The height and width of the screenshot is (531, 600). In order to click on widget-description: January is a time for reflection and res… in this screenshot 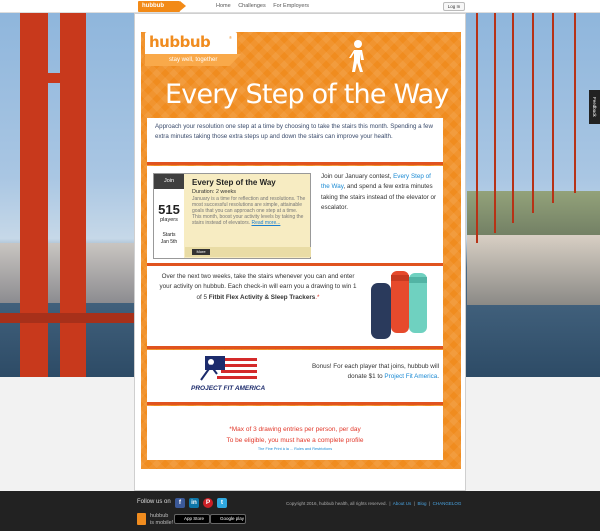, I will do `click(250, 211)`.